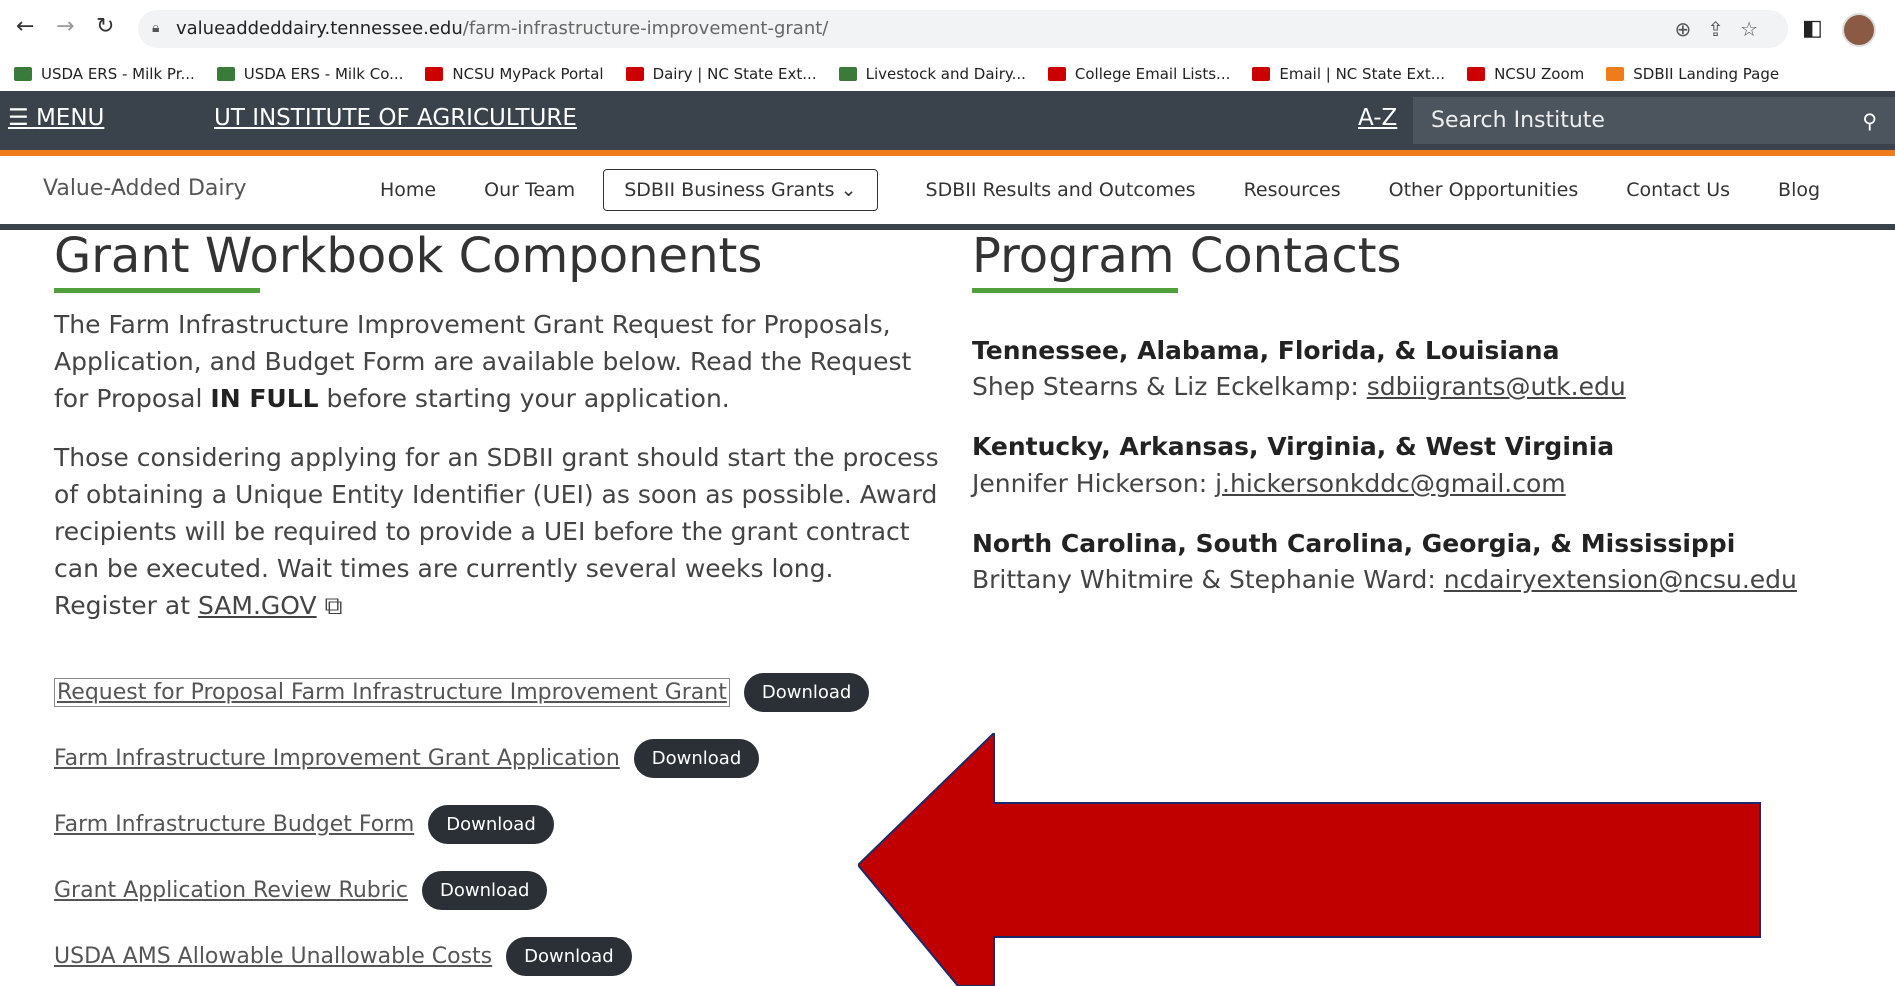 This screenshot has height=986, width=1895. What do you see at coordinates (1390, 483) in the screenshot?
I see `email-link: j.hickersonkddc@gmail.com` at bounding box center [1390, 483].